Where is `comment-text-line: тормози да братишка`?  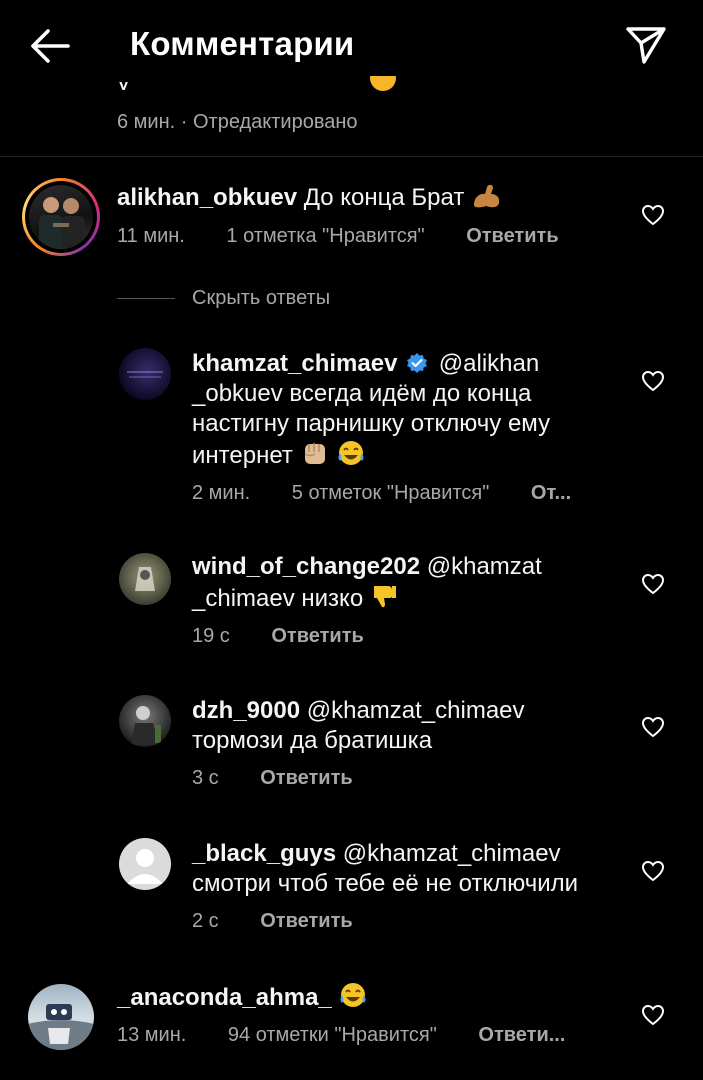
comment-text-line: тормози да братишка is located at coordinates (312, 740).